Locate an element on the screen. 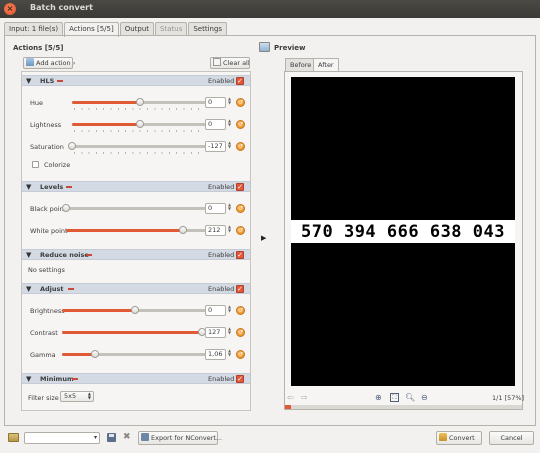 The height and width of the screenshot is (453, 540). zoom-fit-icon: ⛶ is located at coordinates (394, 397).